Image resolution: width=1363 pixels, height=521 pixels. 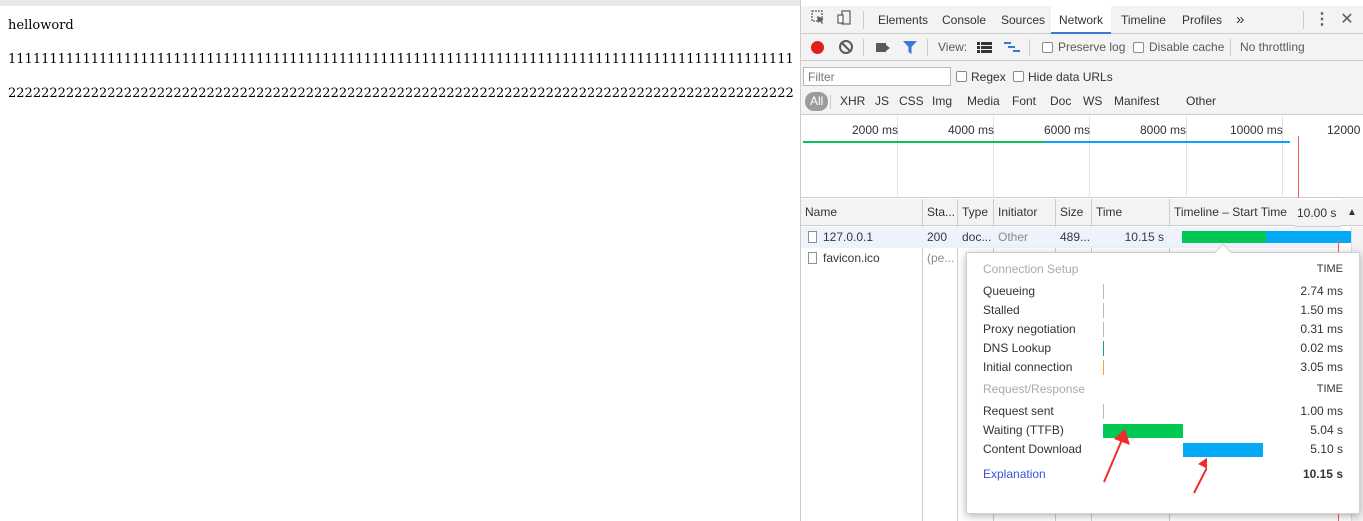 What do you see at coordinates (1023, 20) in the screenshot?
I see `tab-sources: Sources` at bounding box center [1023, 20].